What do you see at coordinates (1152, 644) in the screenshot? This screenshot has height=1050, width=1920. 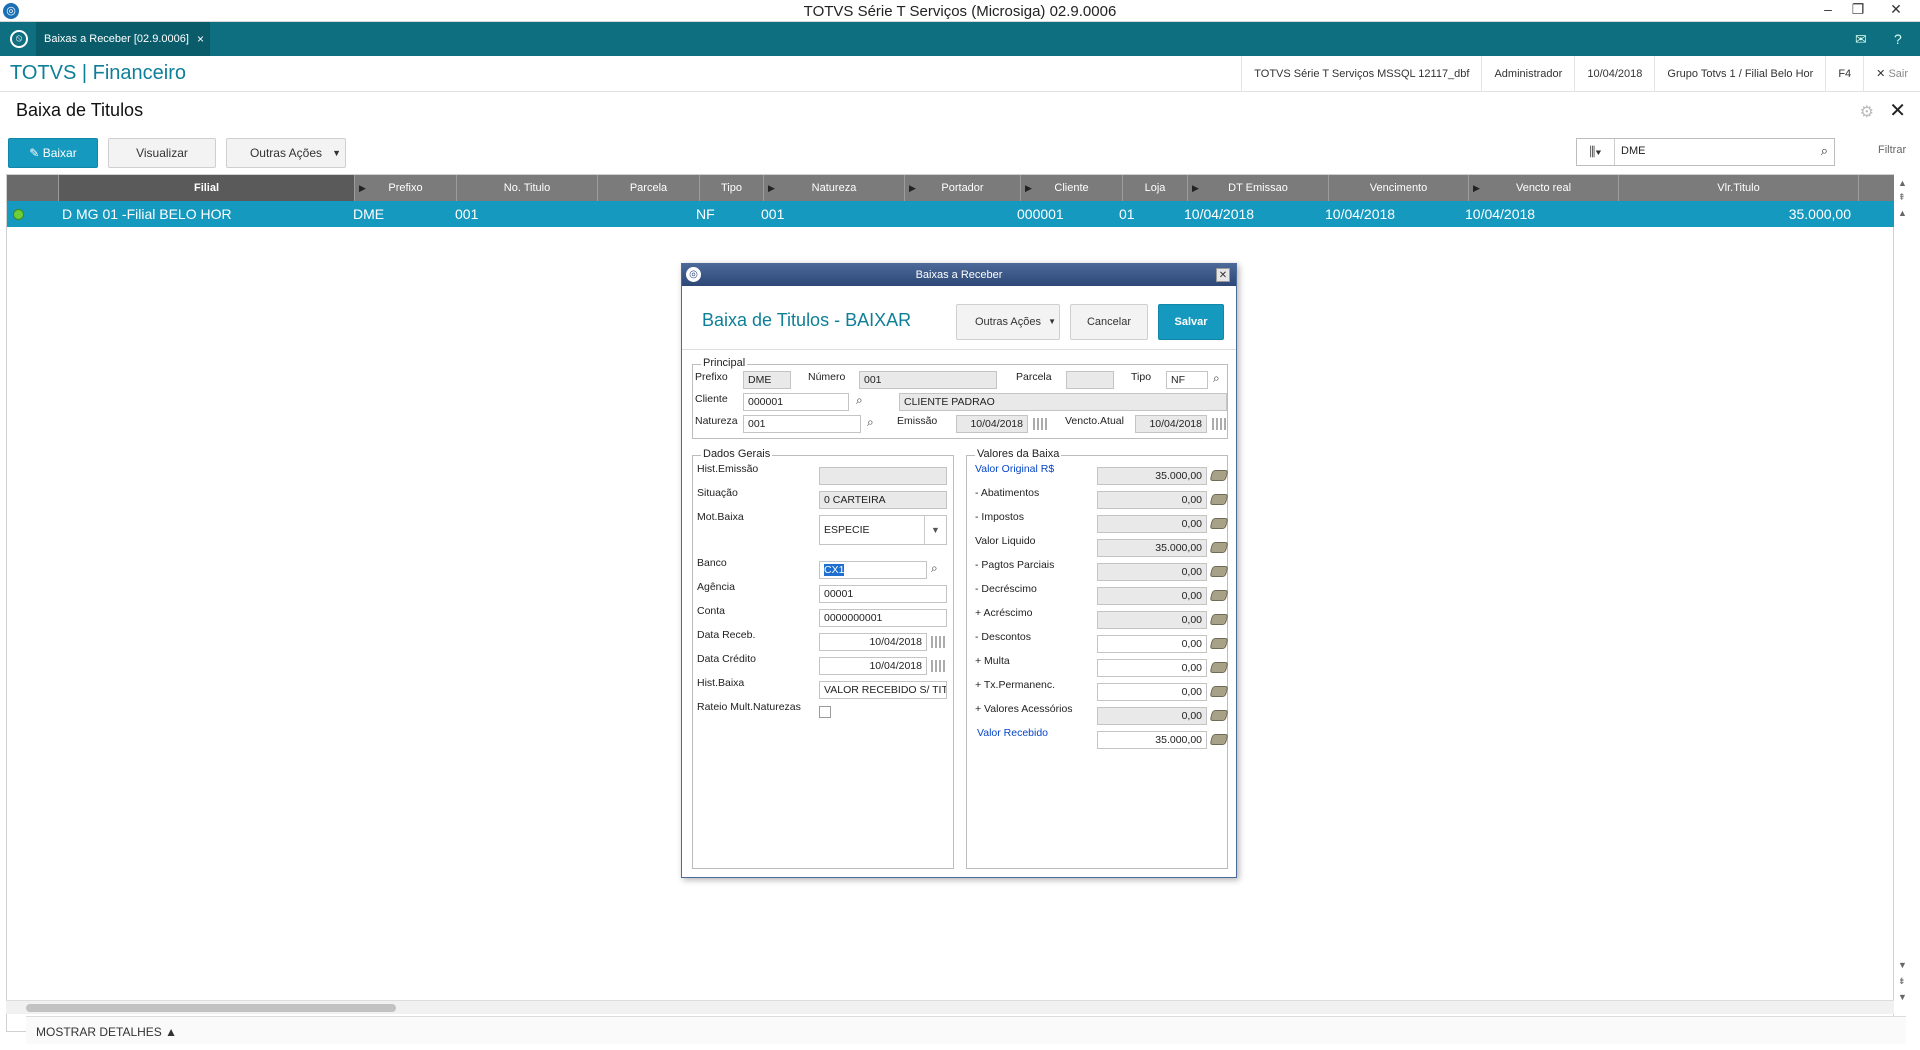 I see `descontos-field: 0,00` at bounding box center [1152, 644].